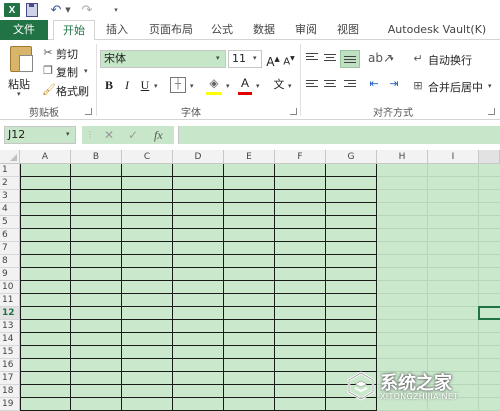 This screenshot has width=500, height=411. What do you see at coordinates (10, 287) in the screenshot?
I see `row-header-10: 10` at bounding box center [10, 287].